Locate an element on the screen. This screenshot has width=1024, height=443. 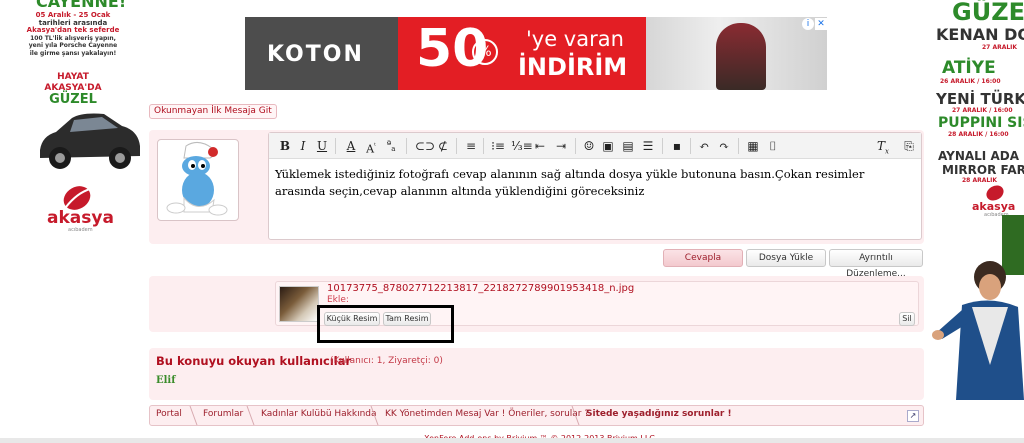
outdent-icon: ⇤ is located at coordinates (540, 146).